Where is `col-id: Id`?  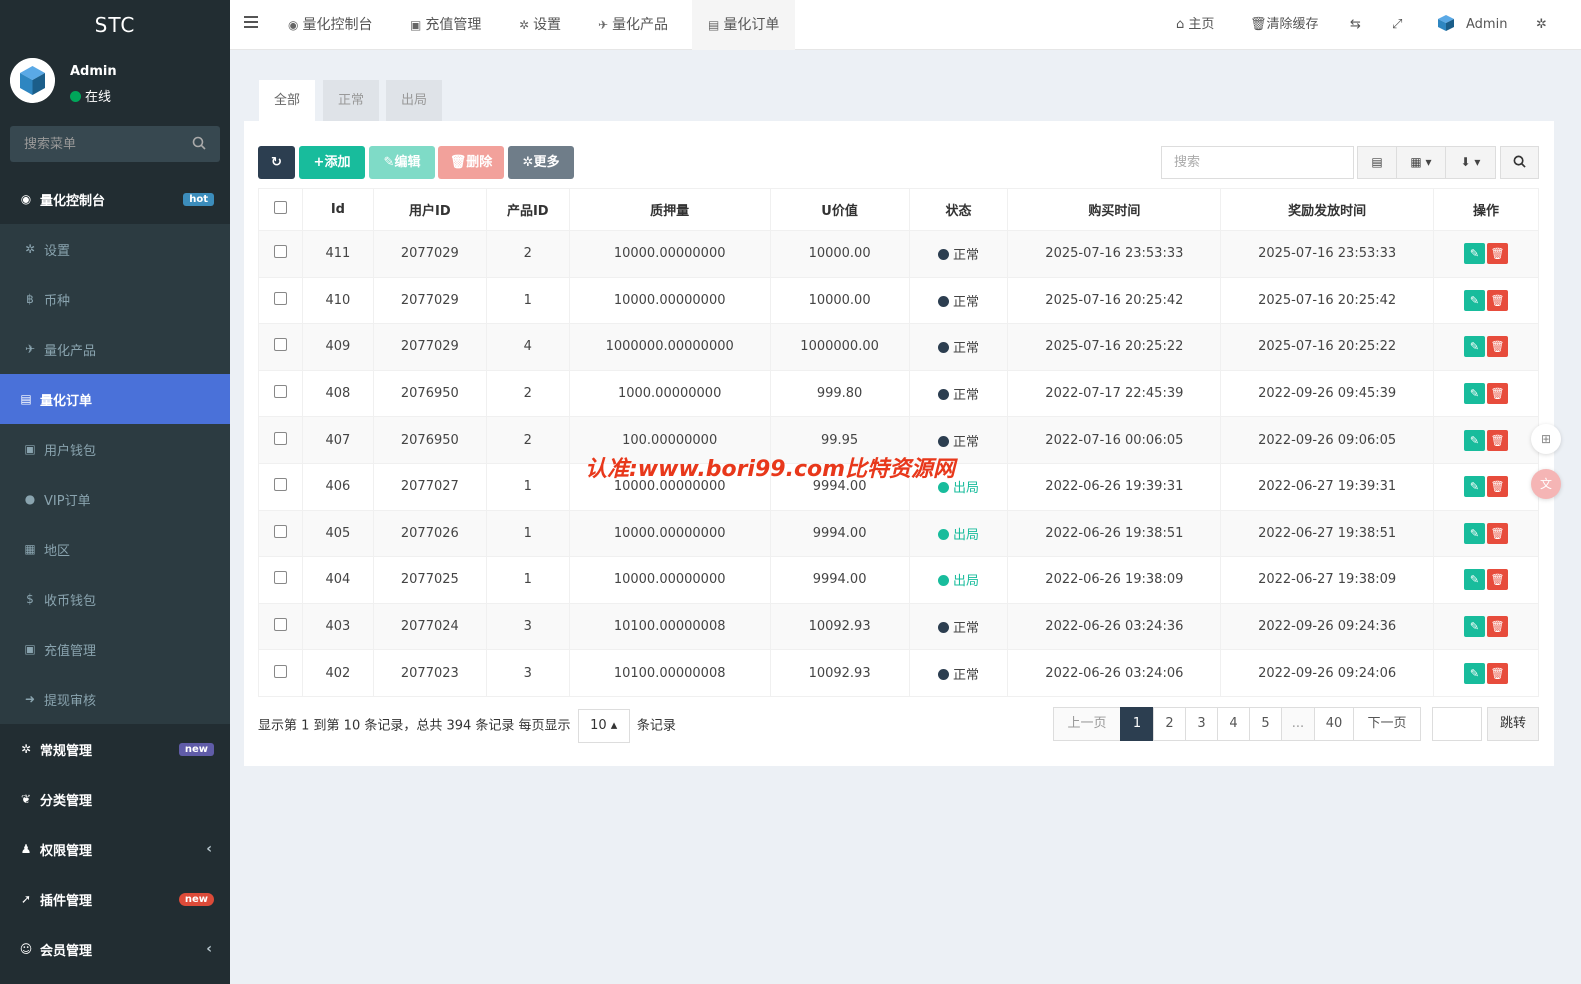 col-id: Id is located at coordinates (337, 209).